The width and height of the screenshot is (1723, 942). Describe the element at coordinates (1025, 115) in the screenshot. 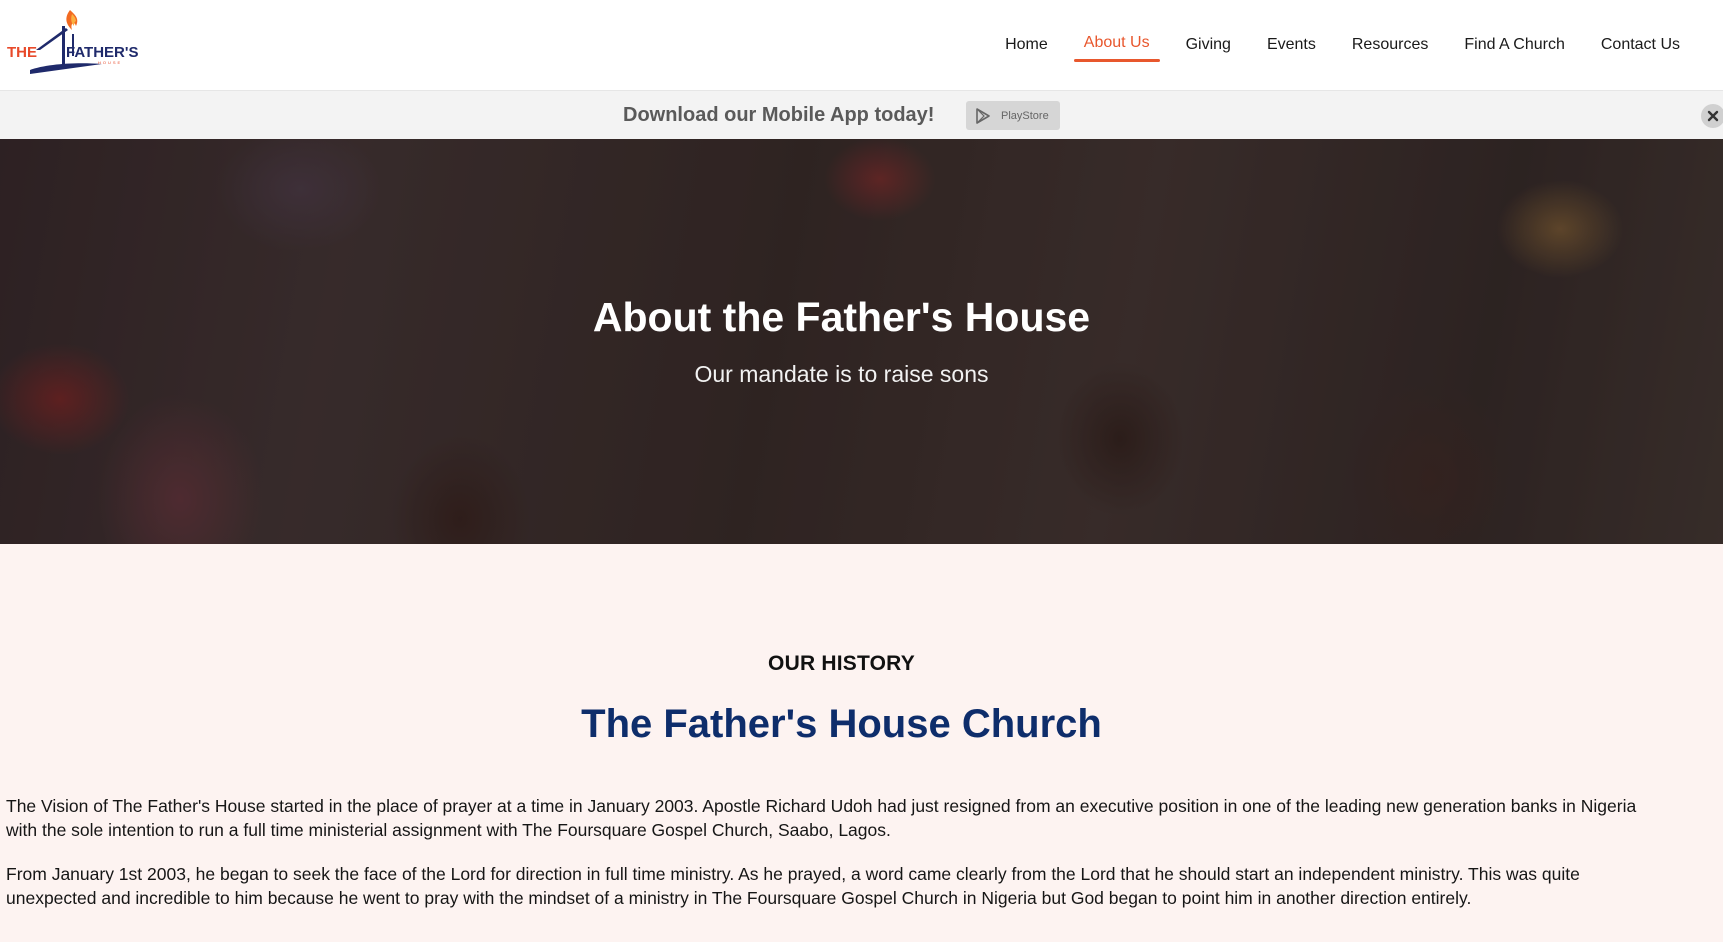

I see `playstore-label: PlayStore` at that location.